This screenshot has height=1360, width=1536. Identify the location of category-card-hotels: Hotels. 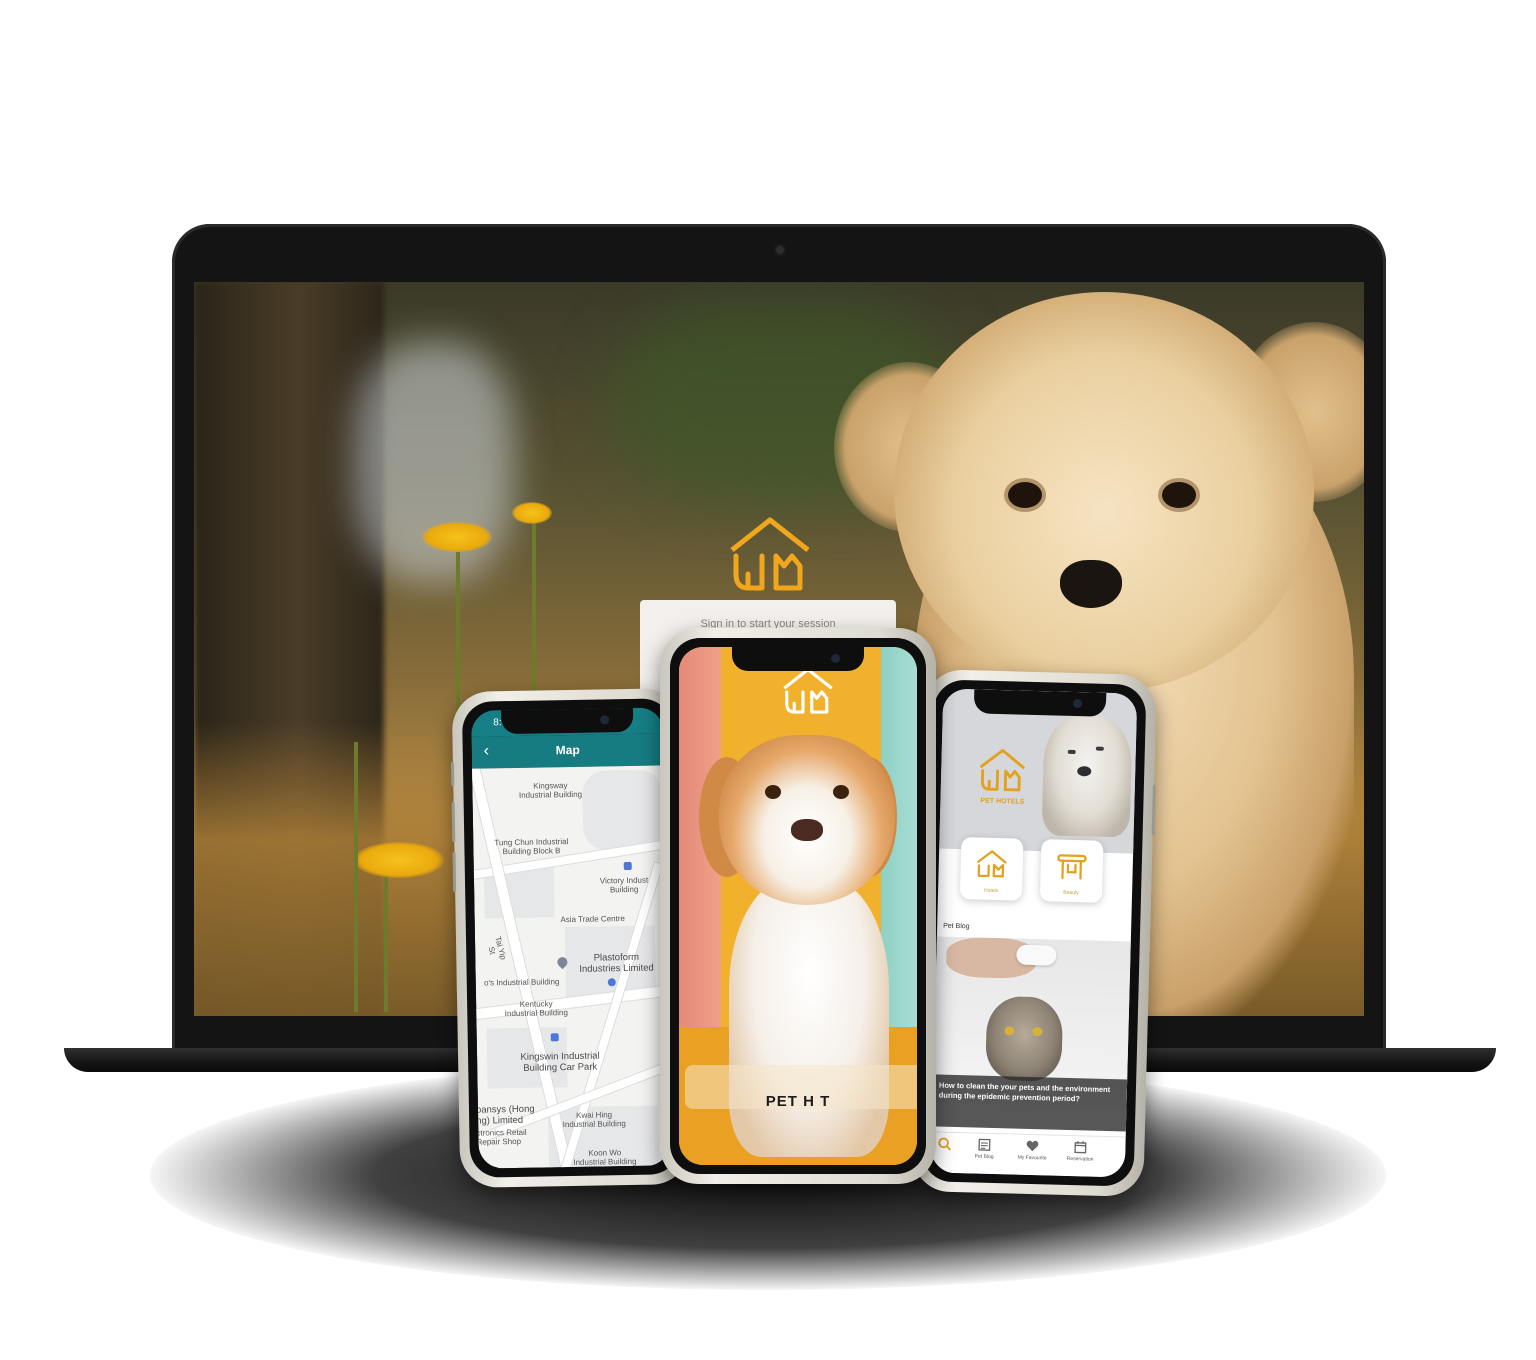
(991, 869).